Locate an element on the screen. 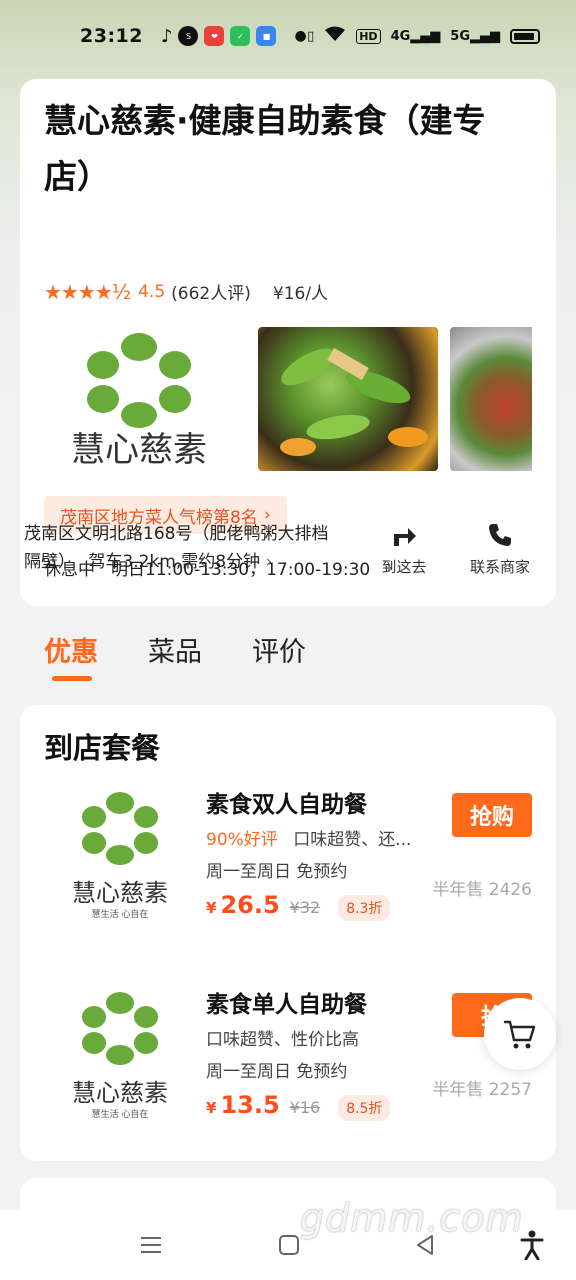  tab-deals-label: 优惠 is located at coordinates (71, 652).